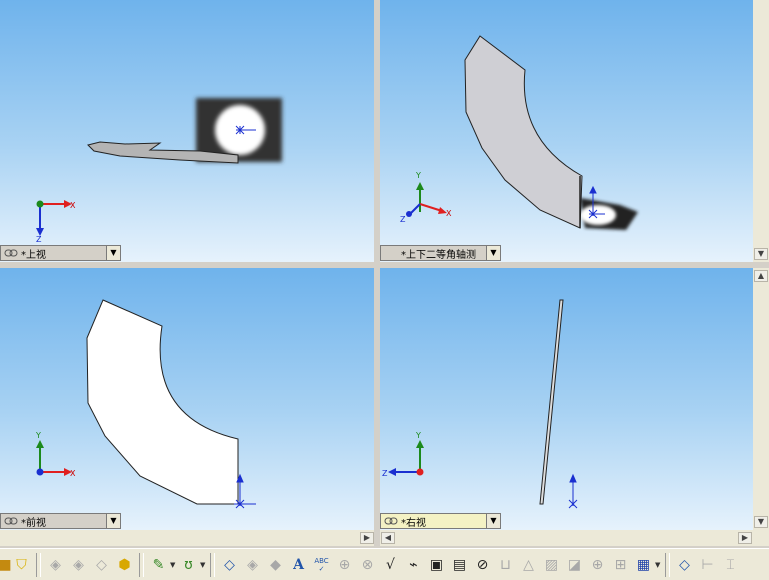 Image resolution: width=769 pixels, height=580 pixels. I want to click on magnify-icon: ⊗, so click(367, 564).